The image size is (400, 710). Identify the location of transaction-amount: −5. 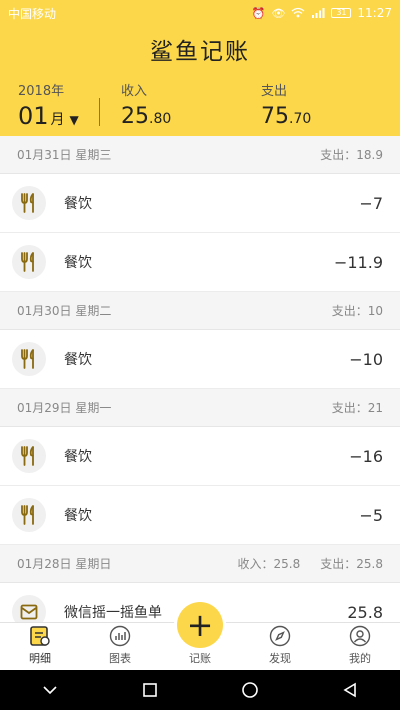
(371, 515).